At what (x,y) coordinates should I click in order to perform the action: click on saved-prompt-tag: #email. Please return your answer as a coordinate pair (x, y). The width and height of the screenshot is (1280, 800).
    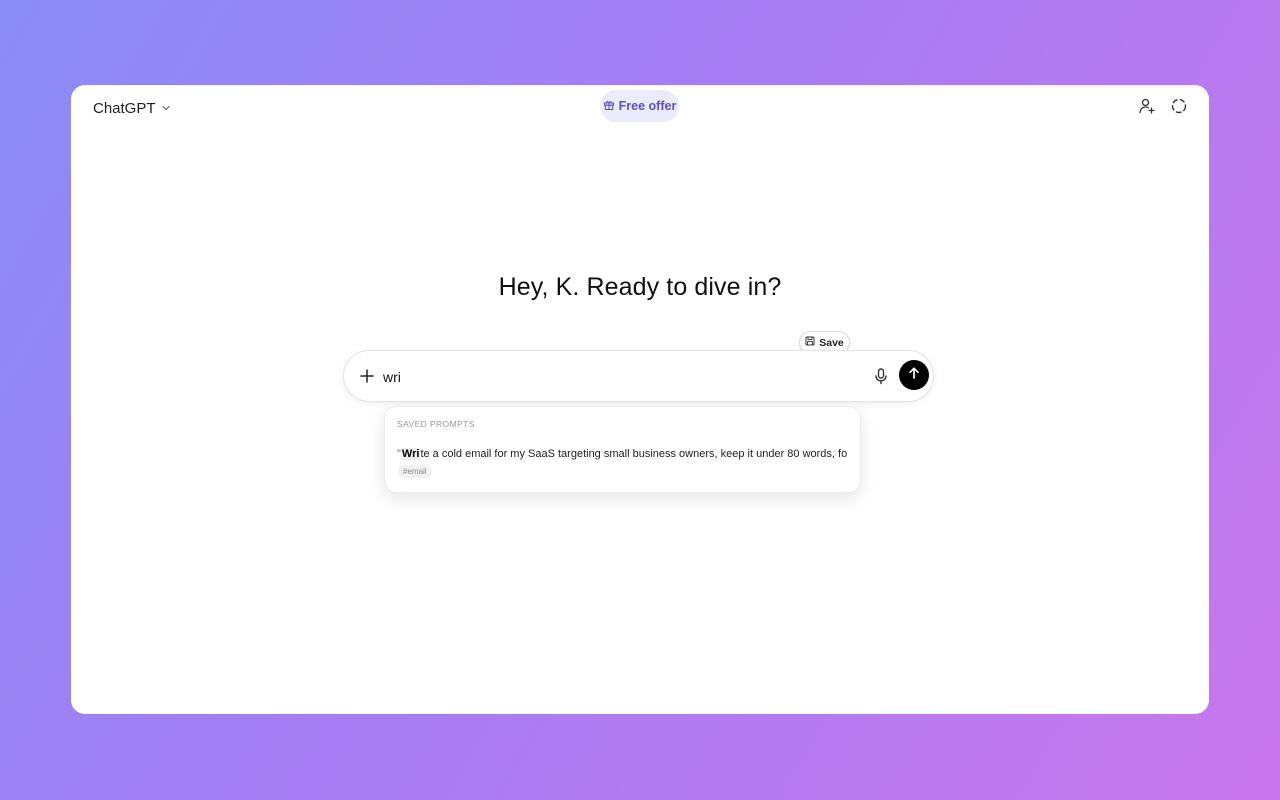
    Looking at the image, I should click on (415, 471).